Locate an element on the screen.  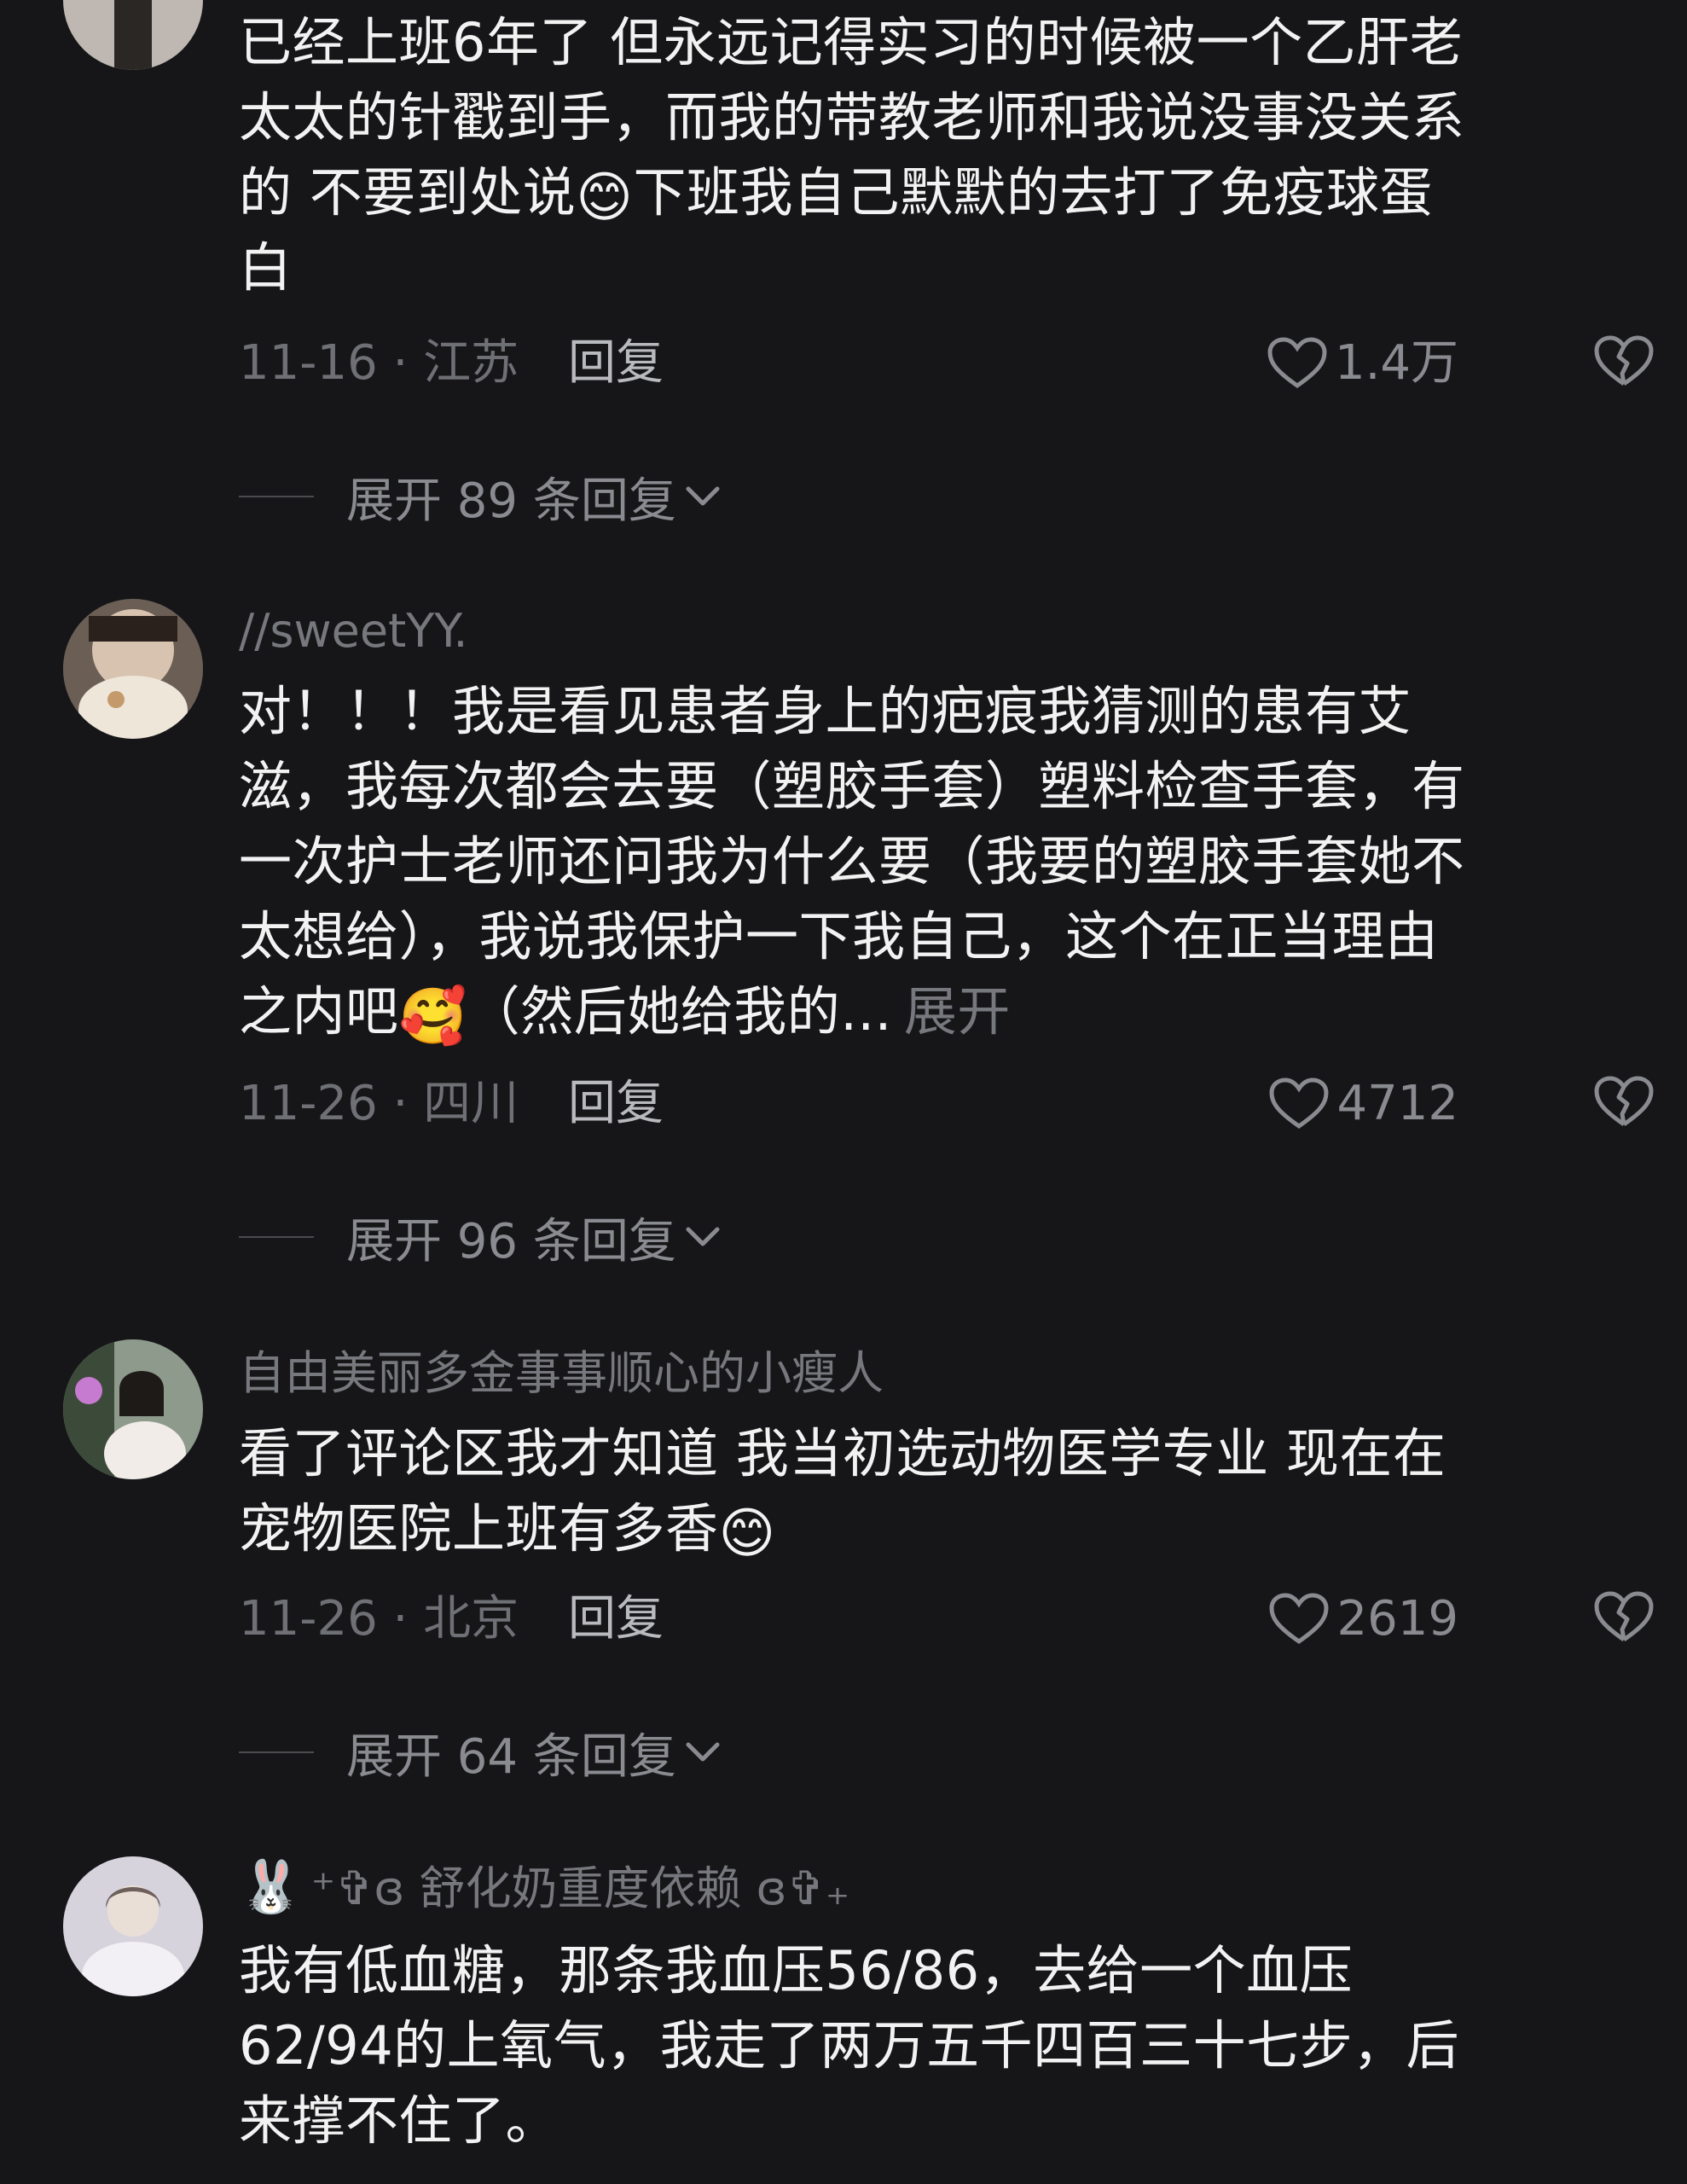
comment-line: 滋，我每次都会去要（塑胶手套）塑料检查手套，有 is located at coordinates (852, 786).